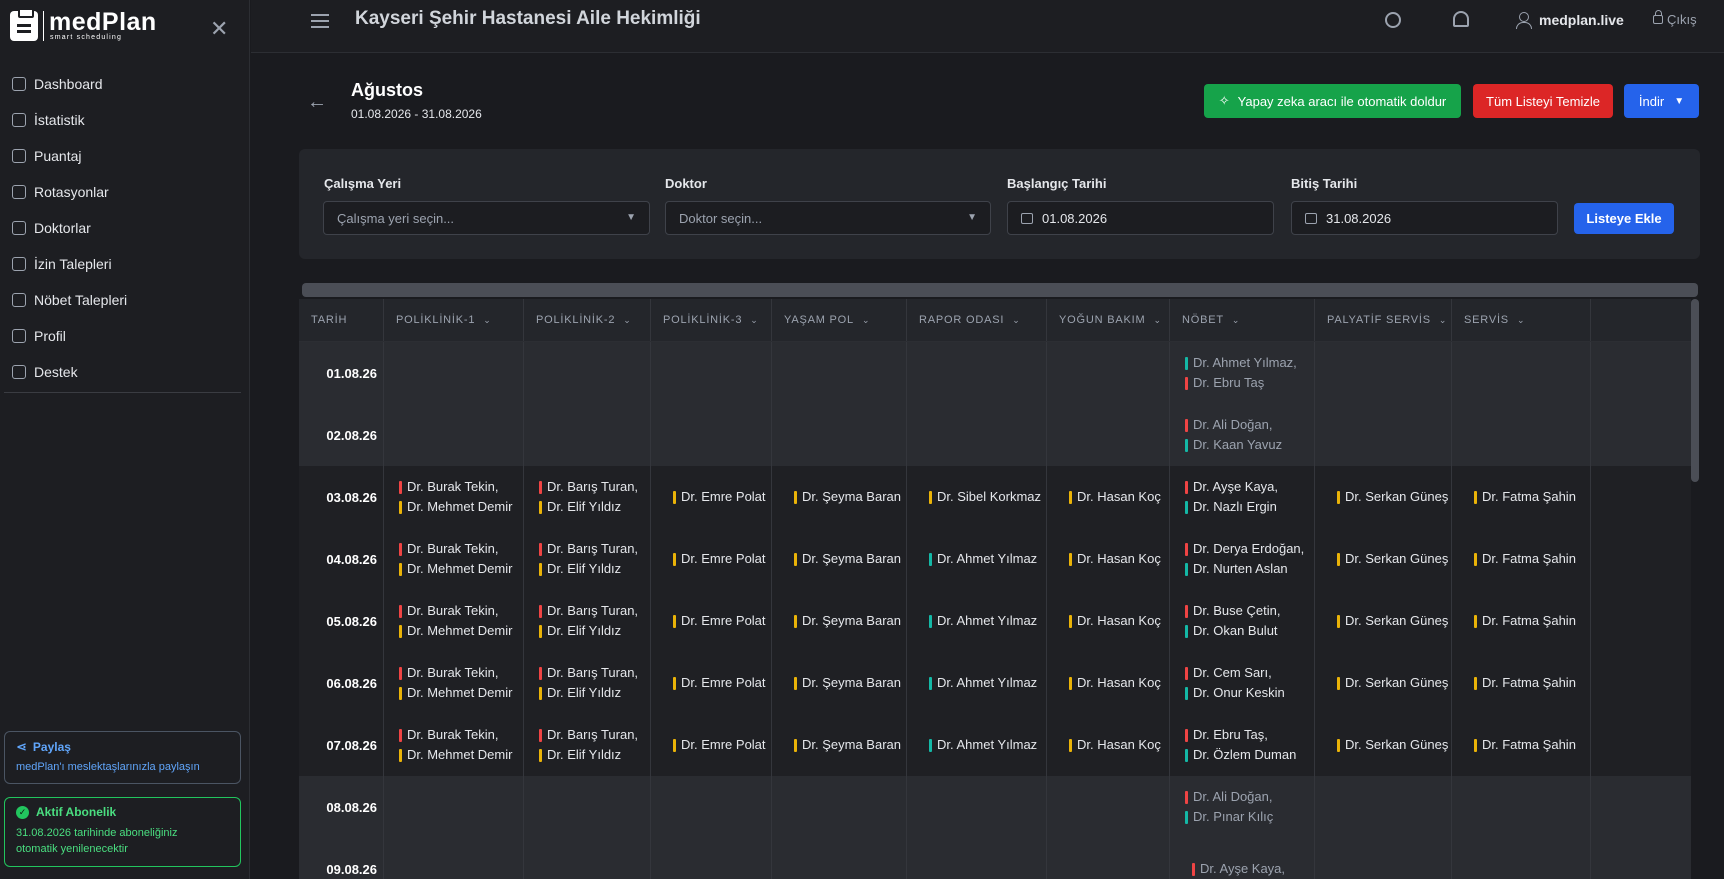  Describe the element at coordinates (125, 372) in the screenshot. I see `sidebar-item-support: Destek` at that location.